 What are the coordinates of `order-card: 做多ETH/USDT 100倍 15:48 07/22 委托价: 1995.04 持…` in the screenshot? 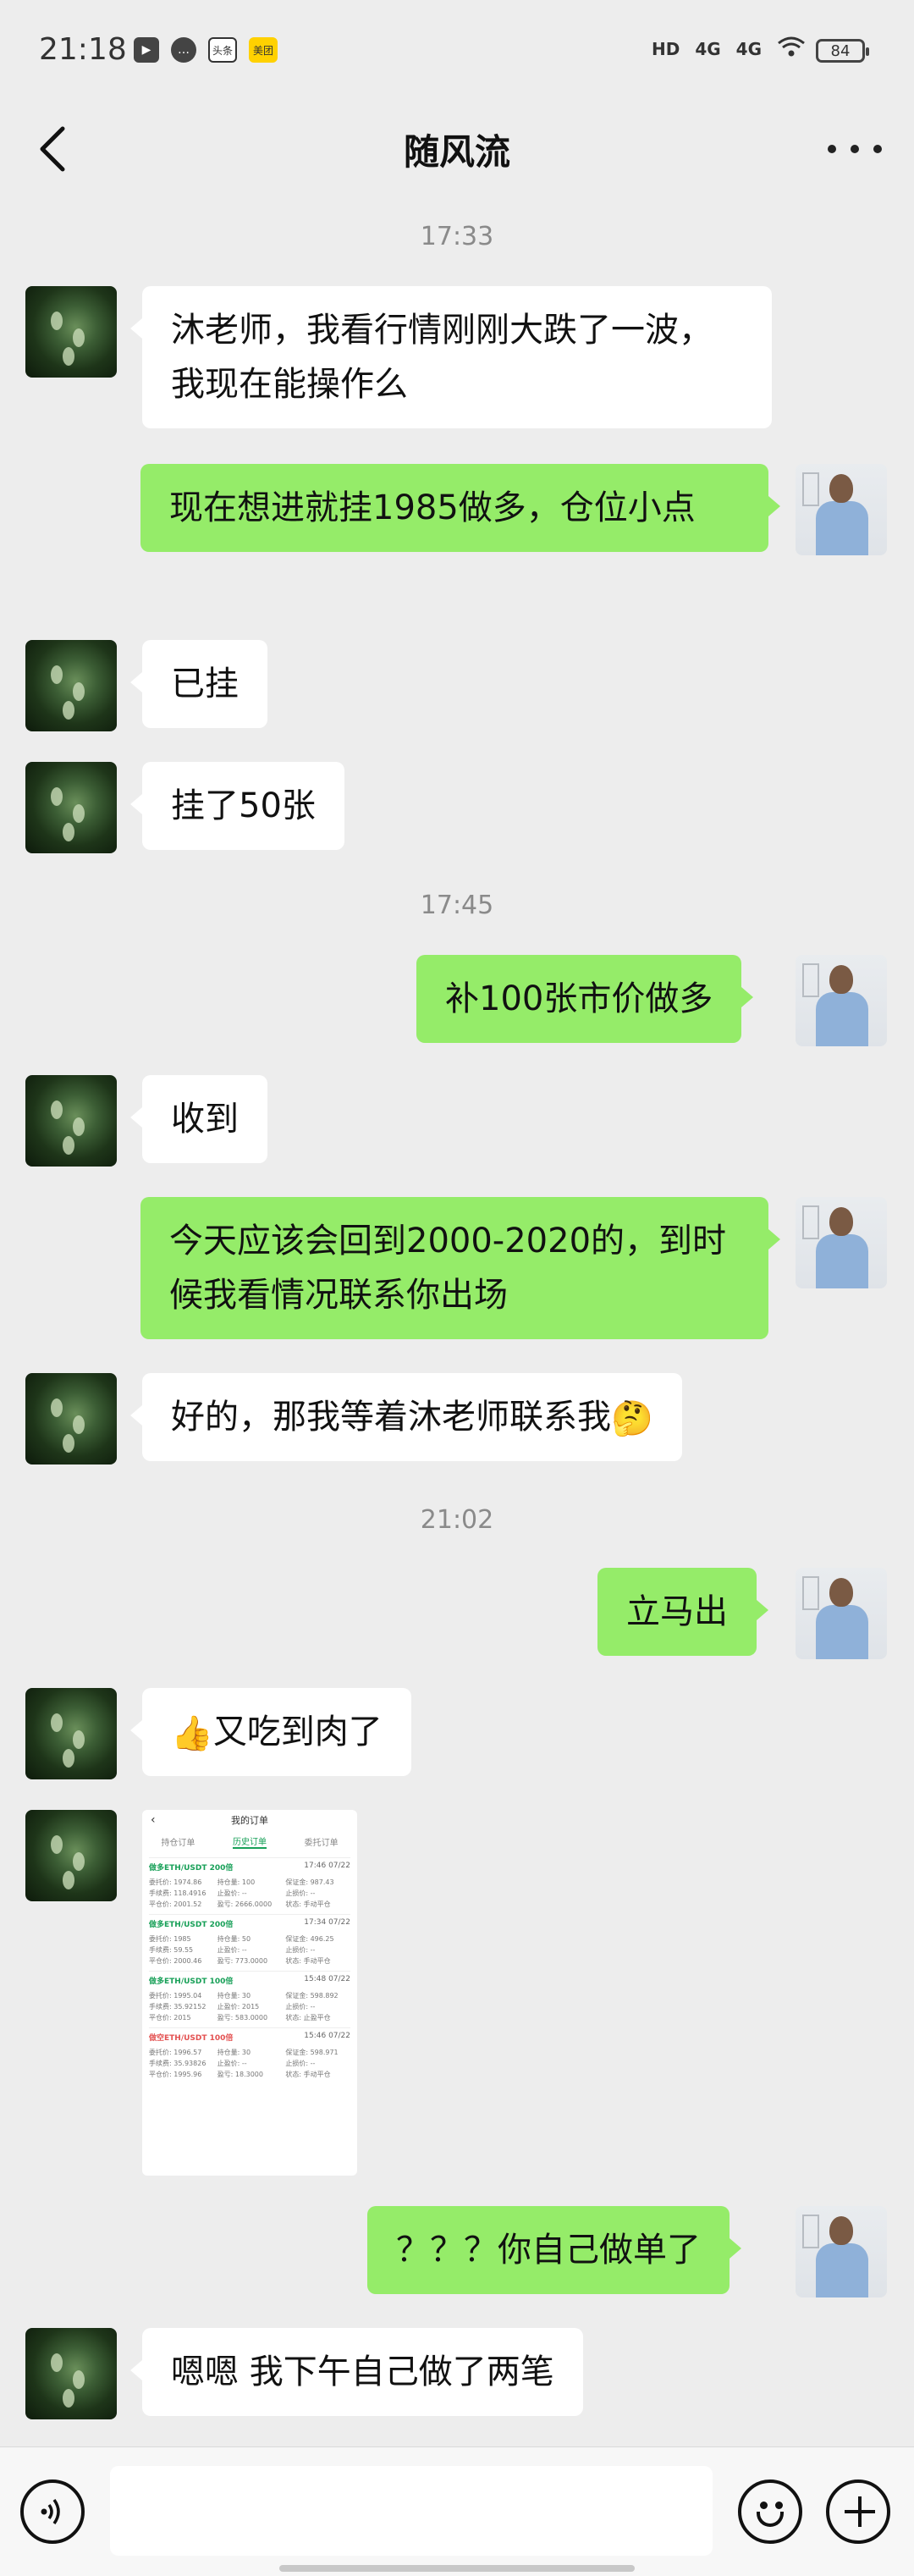 It's located at (249, 1997).